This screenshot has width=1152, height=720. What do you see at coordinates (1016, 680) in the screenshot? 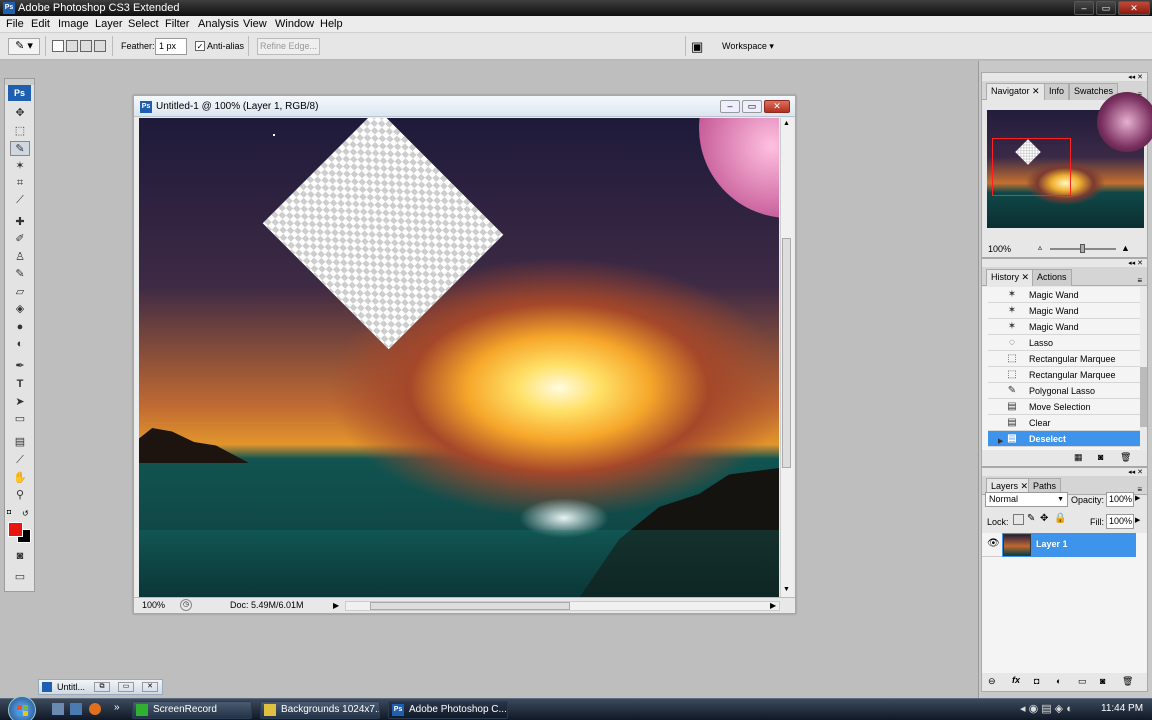
I see `layer-style-icon: fx` at bounding box center [1016, 680].